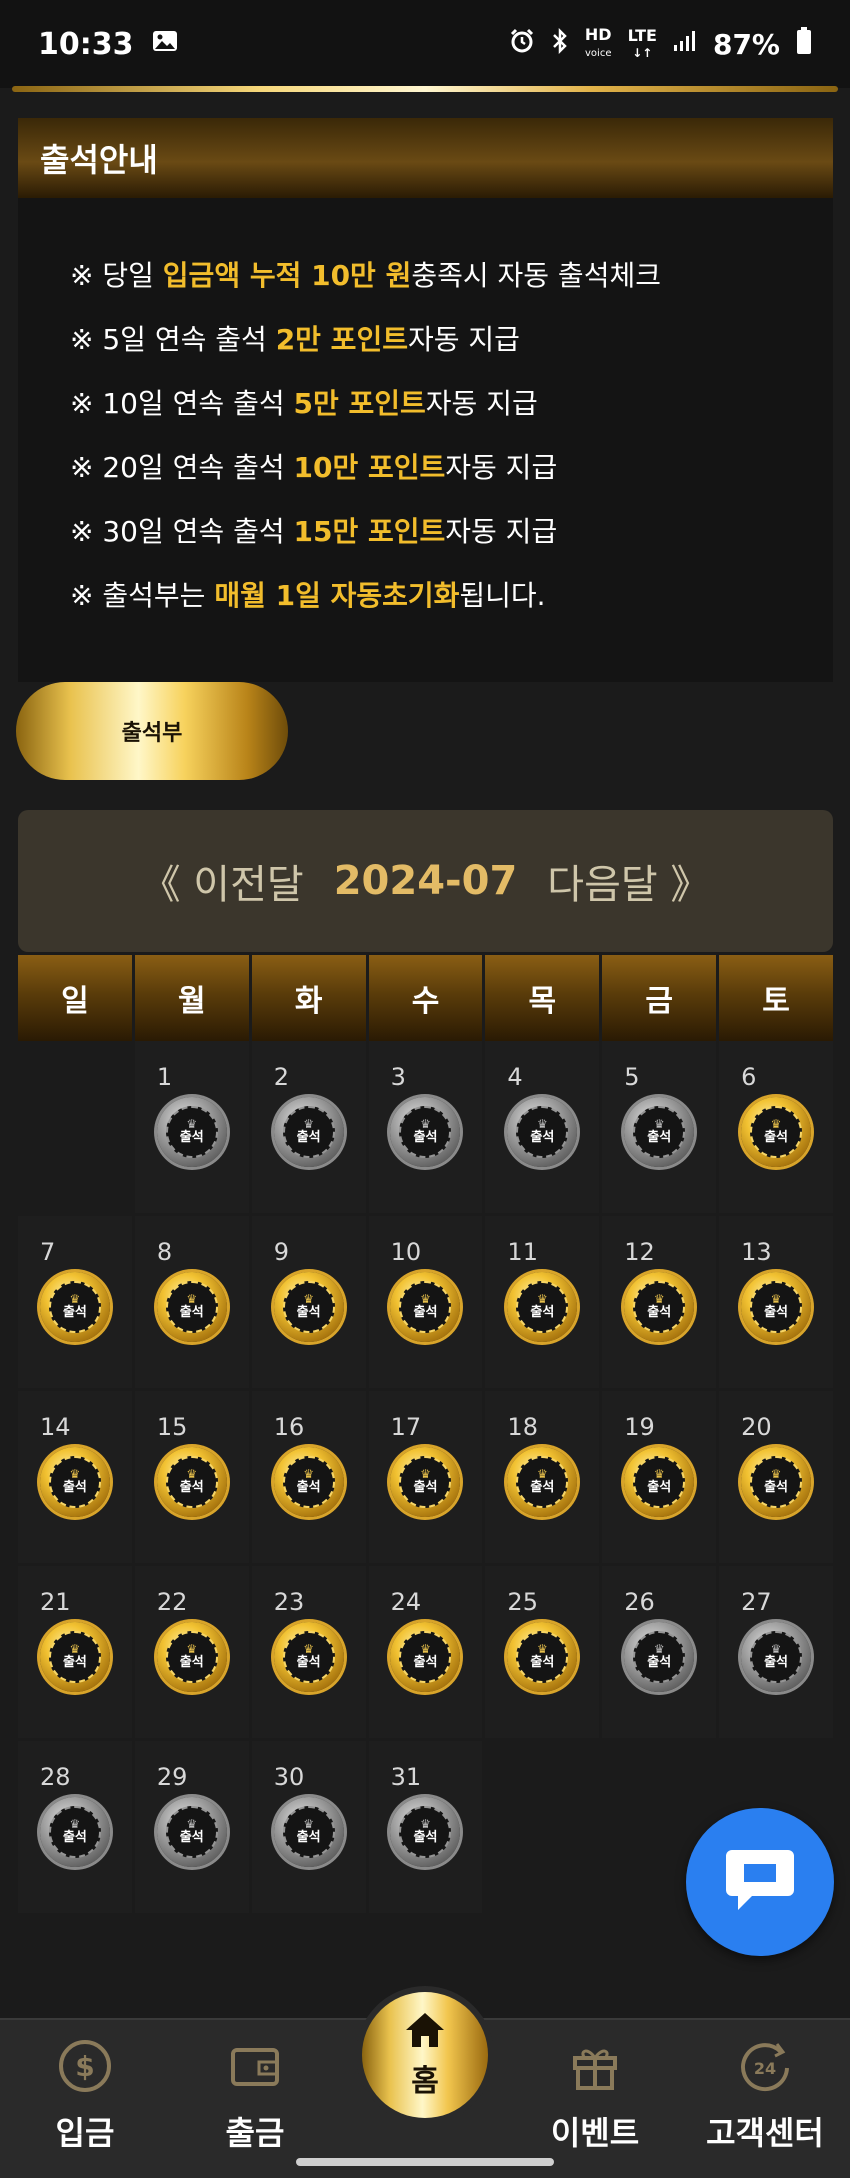 The height and width of the screenshot is (2178, 850). I want to click on nav-support: 24 고객센터, so click(765, 2100).